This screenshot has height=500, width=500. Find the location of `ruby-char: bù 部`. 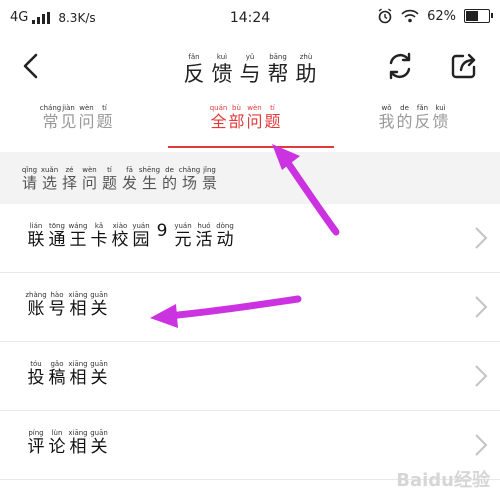

ruby-char: bù 部 is located at coordinates (236, 117).